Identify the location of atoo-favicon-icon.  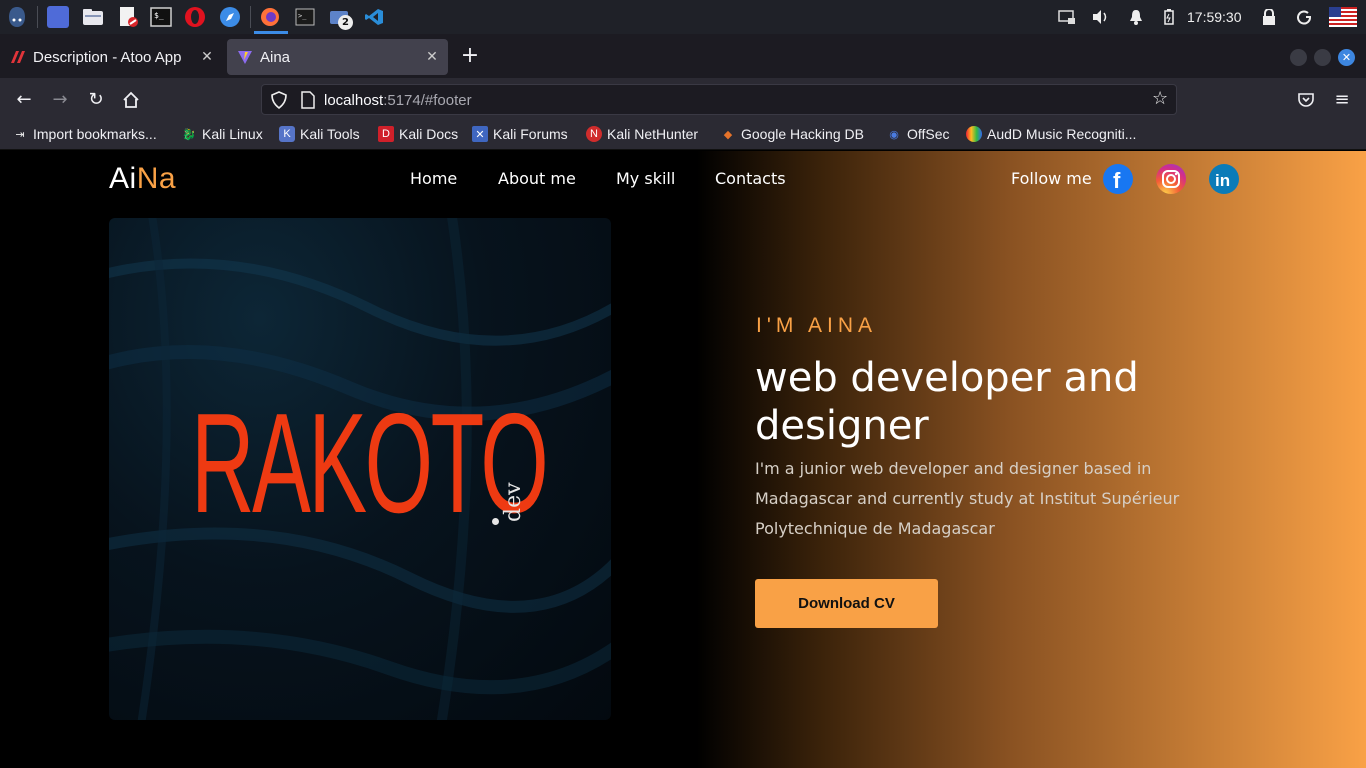
(18, 57).